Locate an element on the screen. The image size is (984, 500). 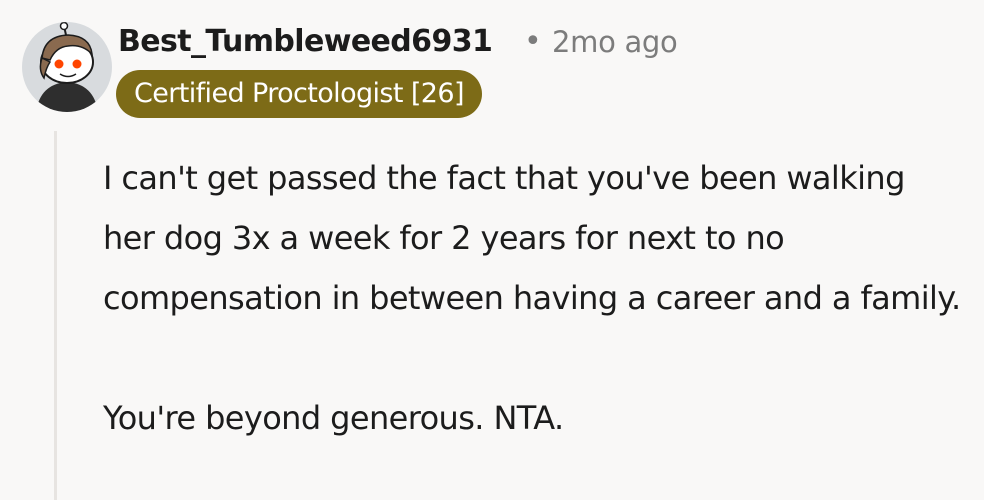
username: Best_Tumbleweed6931 is located at coordinates (305, 42).